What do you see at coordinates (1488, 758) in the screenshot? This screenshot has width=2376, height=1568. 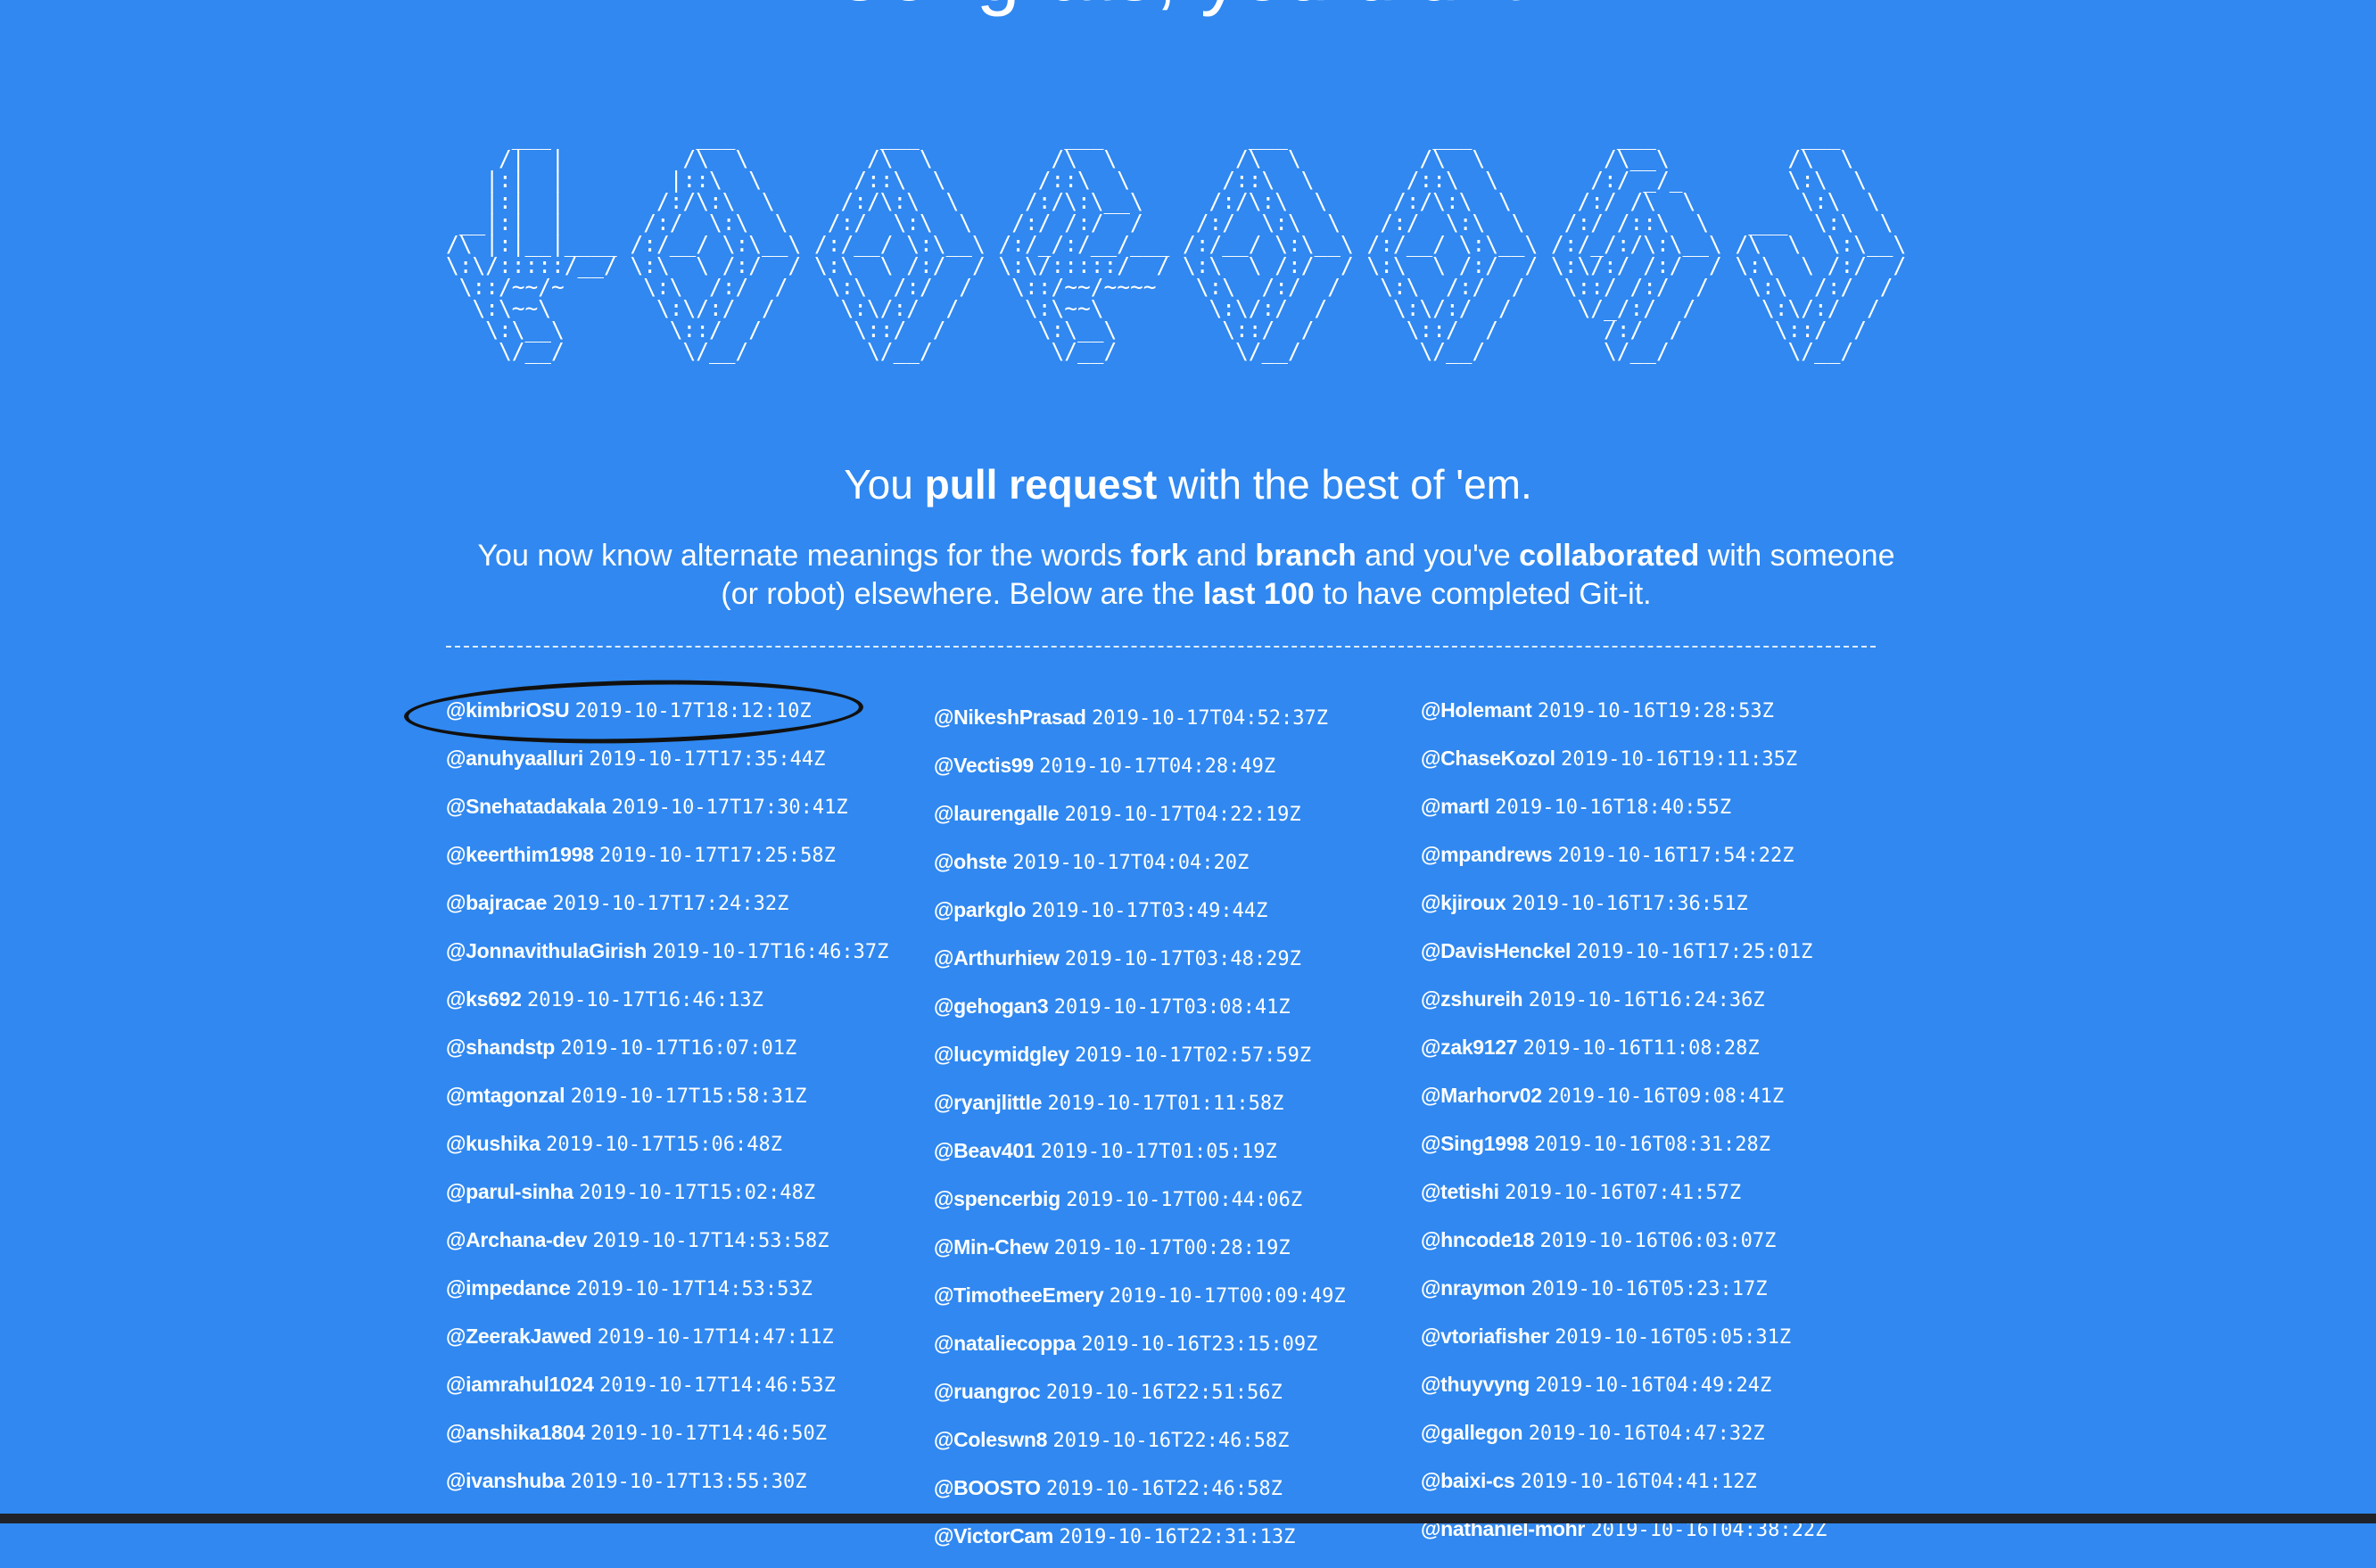 I see `username-link: @ChaseKozol` at bounding box center [1488, 758].